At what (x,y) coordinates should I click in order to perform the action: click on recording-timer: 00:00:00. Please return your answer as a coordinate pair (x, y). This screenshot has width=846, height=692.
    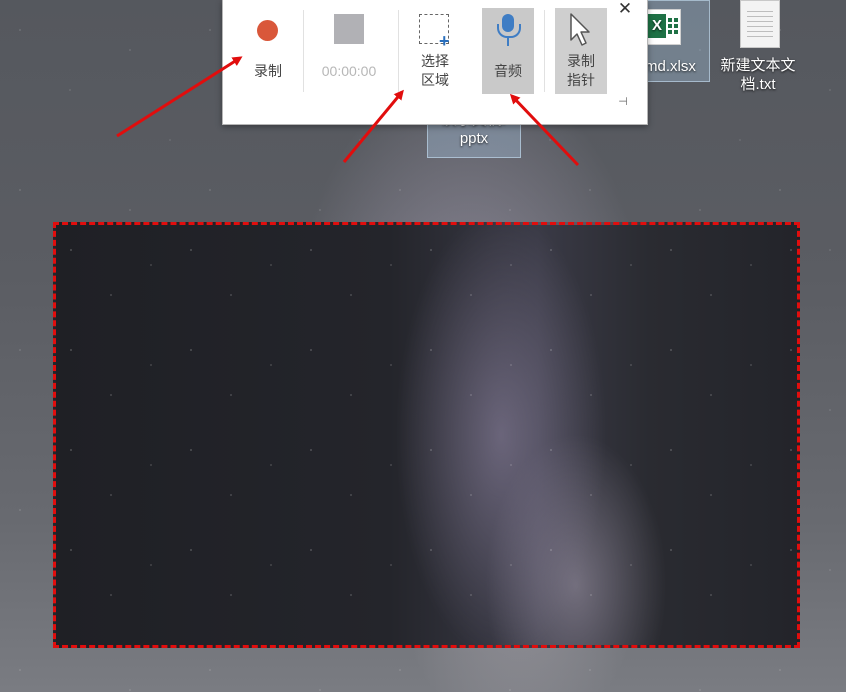
    Looking at the image, I should click on (349, 71).